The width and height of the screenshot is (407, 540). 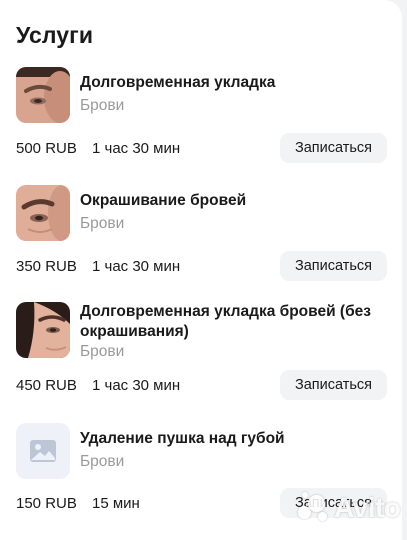 What do you see at coordinates (46, 148) in the screenshot?
I see `service-price: 500 RUB` at bounding box center [46, 148].